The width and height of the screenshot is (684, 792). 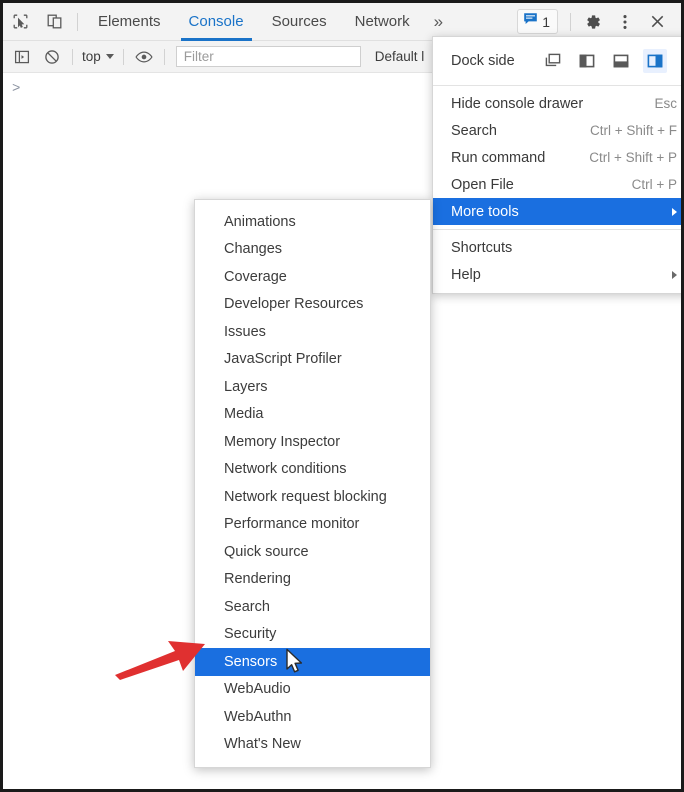 I want to click on submenu-item-label: Rendering, so click(x=257, y=579).